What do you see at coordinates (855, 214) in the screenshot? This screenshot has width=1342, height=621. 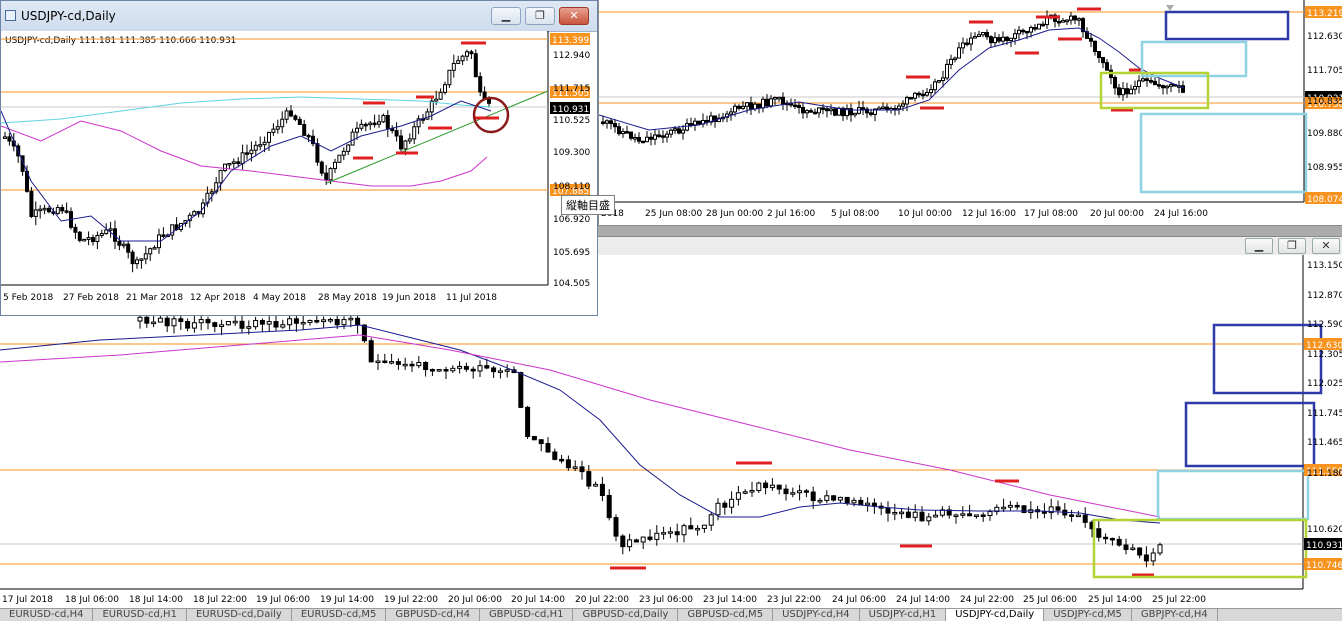 I see `h1-date-tick: 5 Jul 08:00` at bounding box center [855, 214].